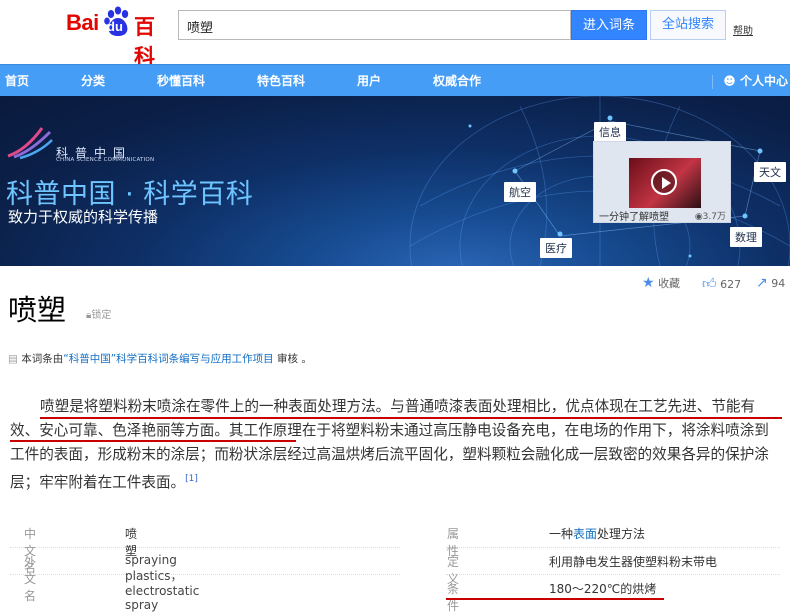  I want to click on lock-status: 🔒︎锁定, so click(99, 315).